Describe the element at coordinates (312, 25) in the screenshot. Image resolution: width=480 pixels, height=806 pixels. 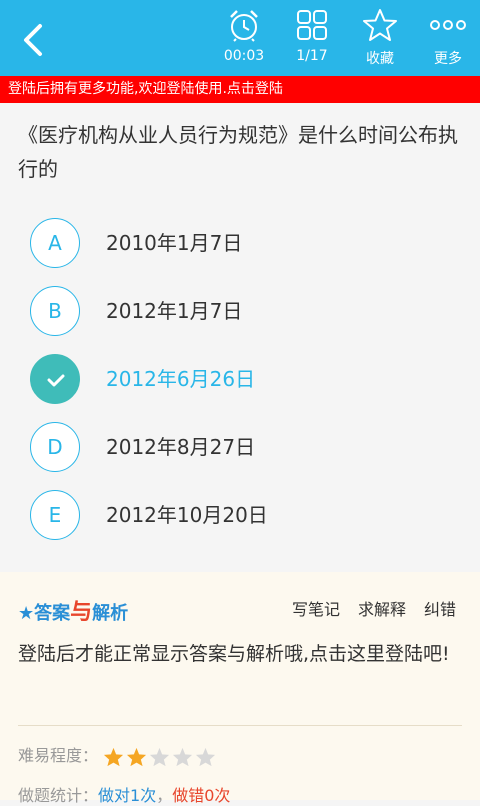
I see `grid-icon` at that location.